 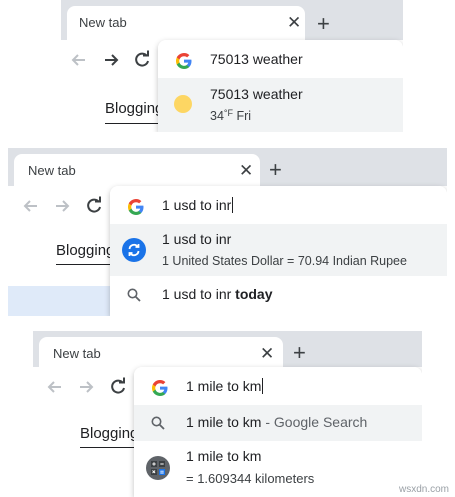 What do you see at coordinates (280, 105) in the screenshot?
I see `suggestion-weather: 75013 weather 34°F Fri` at bounding box center [280, 105].